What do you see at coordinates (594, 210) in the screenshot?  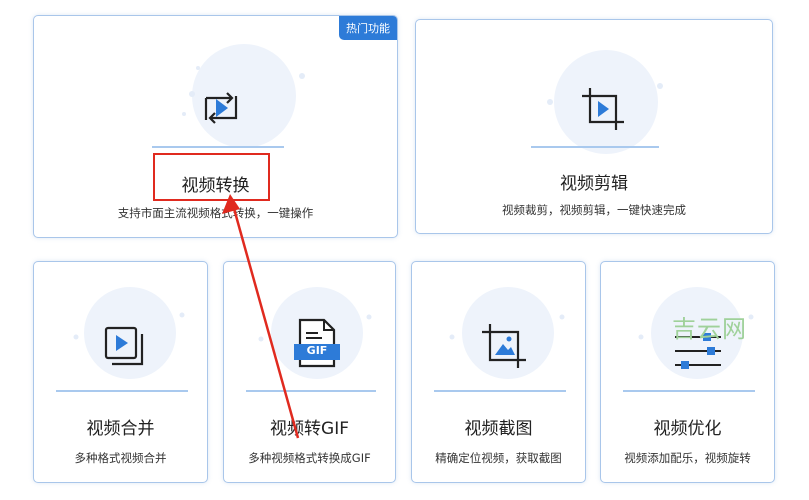 I see `card-description: 视频裁剪，视频剪辑，一键快速完成` at bounding box center [594, 210].